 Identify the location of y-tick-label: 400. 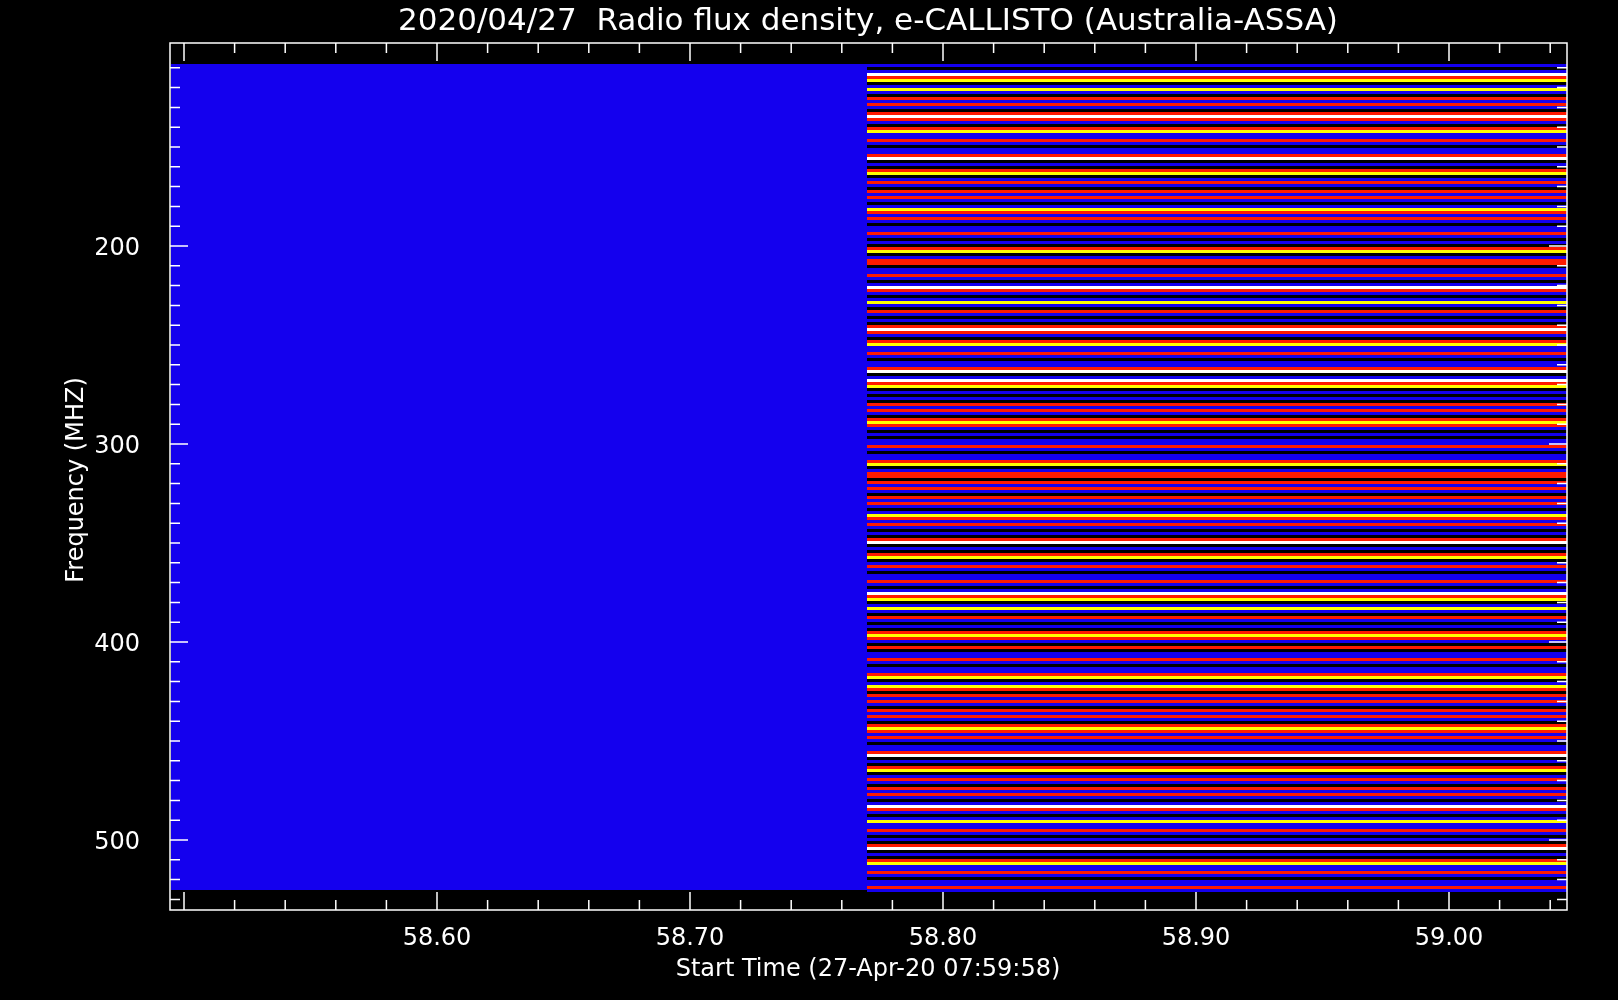
(117, 643).